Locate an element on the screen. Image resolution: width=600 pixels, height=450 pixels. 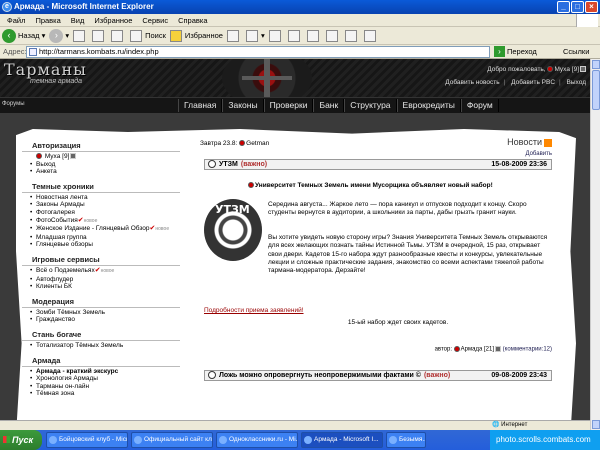
sidebar-item: Хронология Армады is located at coordinates (101, 379).